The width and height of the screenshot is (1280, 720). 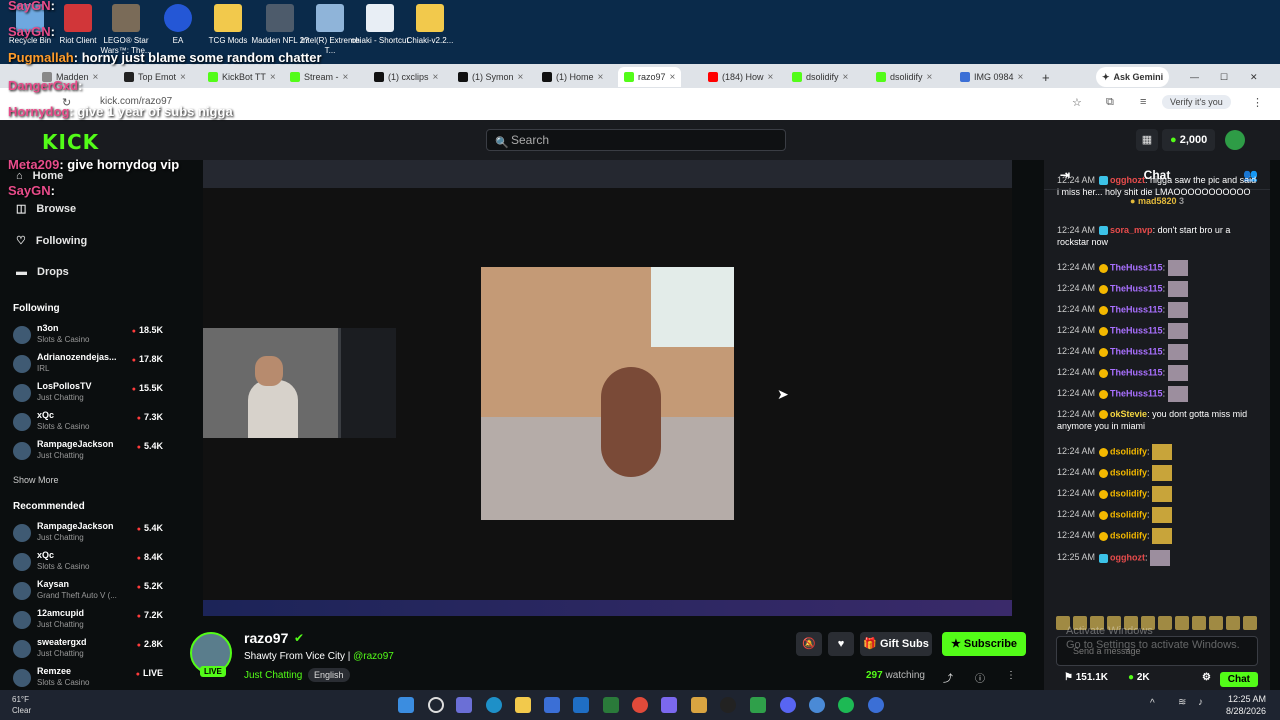 What do you see at coordinates (552, 705) in the screenshot?
I see `store-icon` at bounding box center [552, 705].